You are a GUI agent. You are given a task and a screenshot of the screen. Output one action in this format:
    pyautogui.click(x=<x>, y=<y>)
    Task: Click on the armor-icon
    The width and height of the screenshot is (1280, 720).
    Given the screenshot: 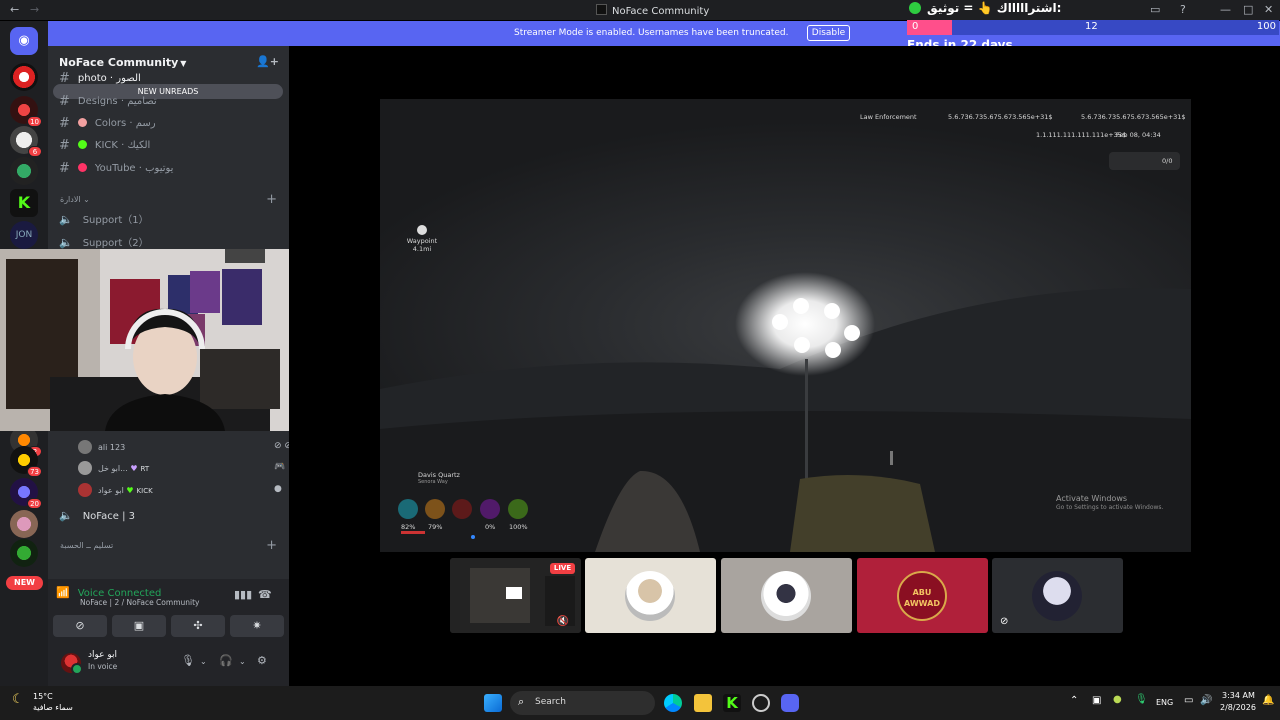 What is the action you would take?
    pyautogui.click(x=435, y=509)
    